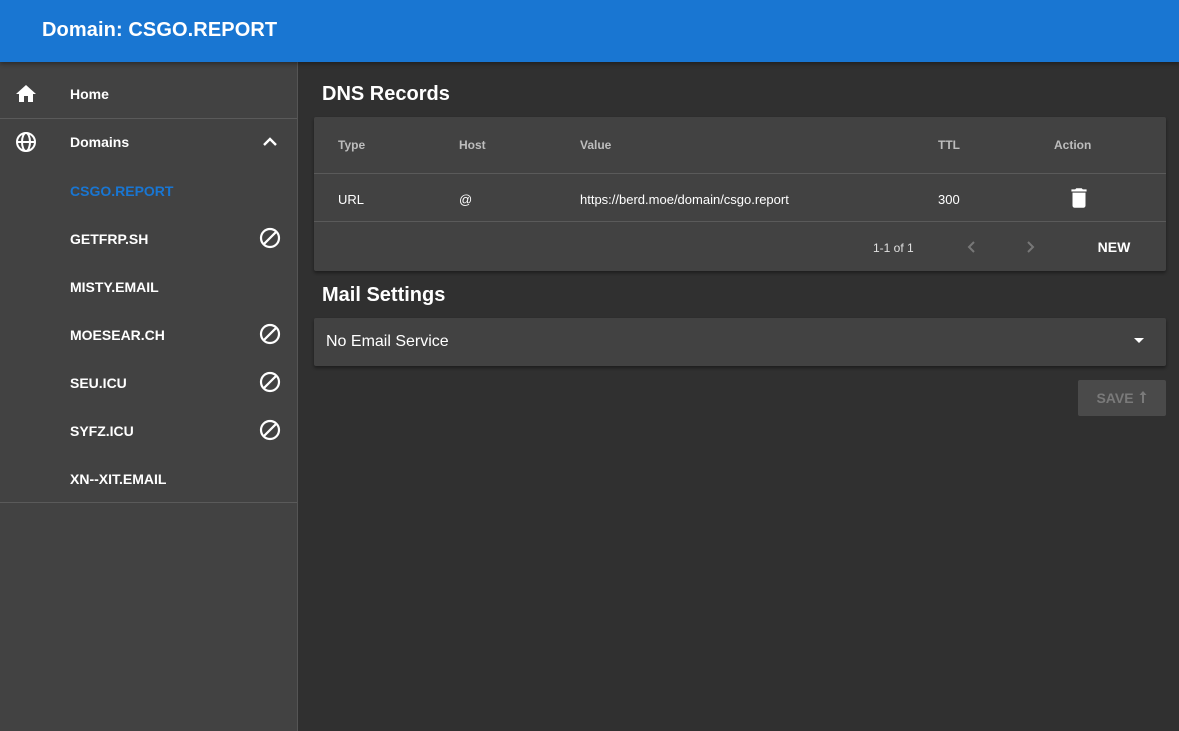 This screenshot has height=731, width=1179. Describe the element at coordinates (949, 199) in the screenshot. I see `cell-ttl: 300` at that location.